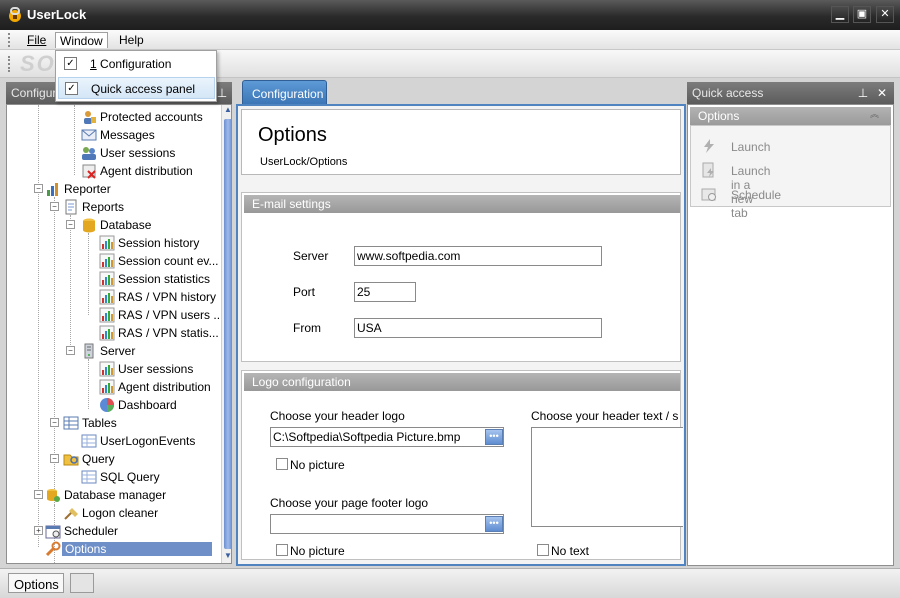 Image resolution: width=900 pixels, height=598 pixels. Describe the element at coordinates (790, 116) in the screenshot. I see `quick-access-options-header: Options ︽` at that location.